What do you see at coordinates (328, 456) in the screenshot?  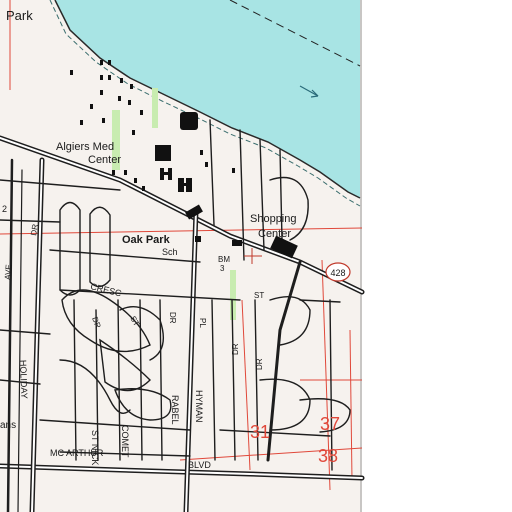 I see `section-38: 38` at bounding box center [328, 456].